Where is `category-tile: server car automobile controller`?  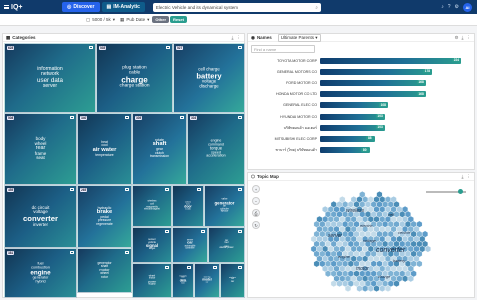
category-tile: server car automobile controller is located at coordinates (190, 245).